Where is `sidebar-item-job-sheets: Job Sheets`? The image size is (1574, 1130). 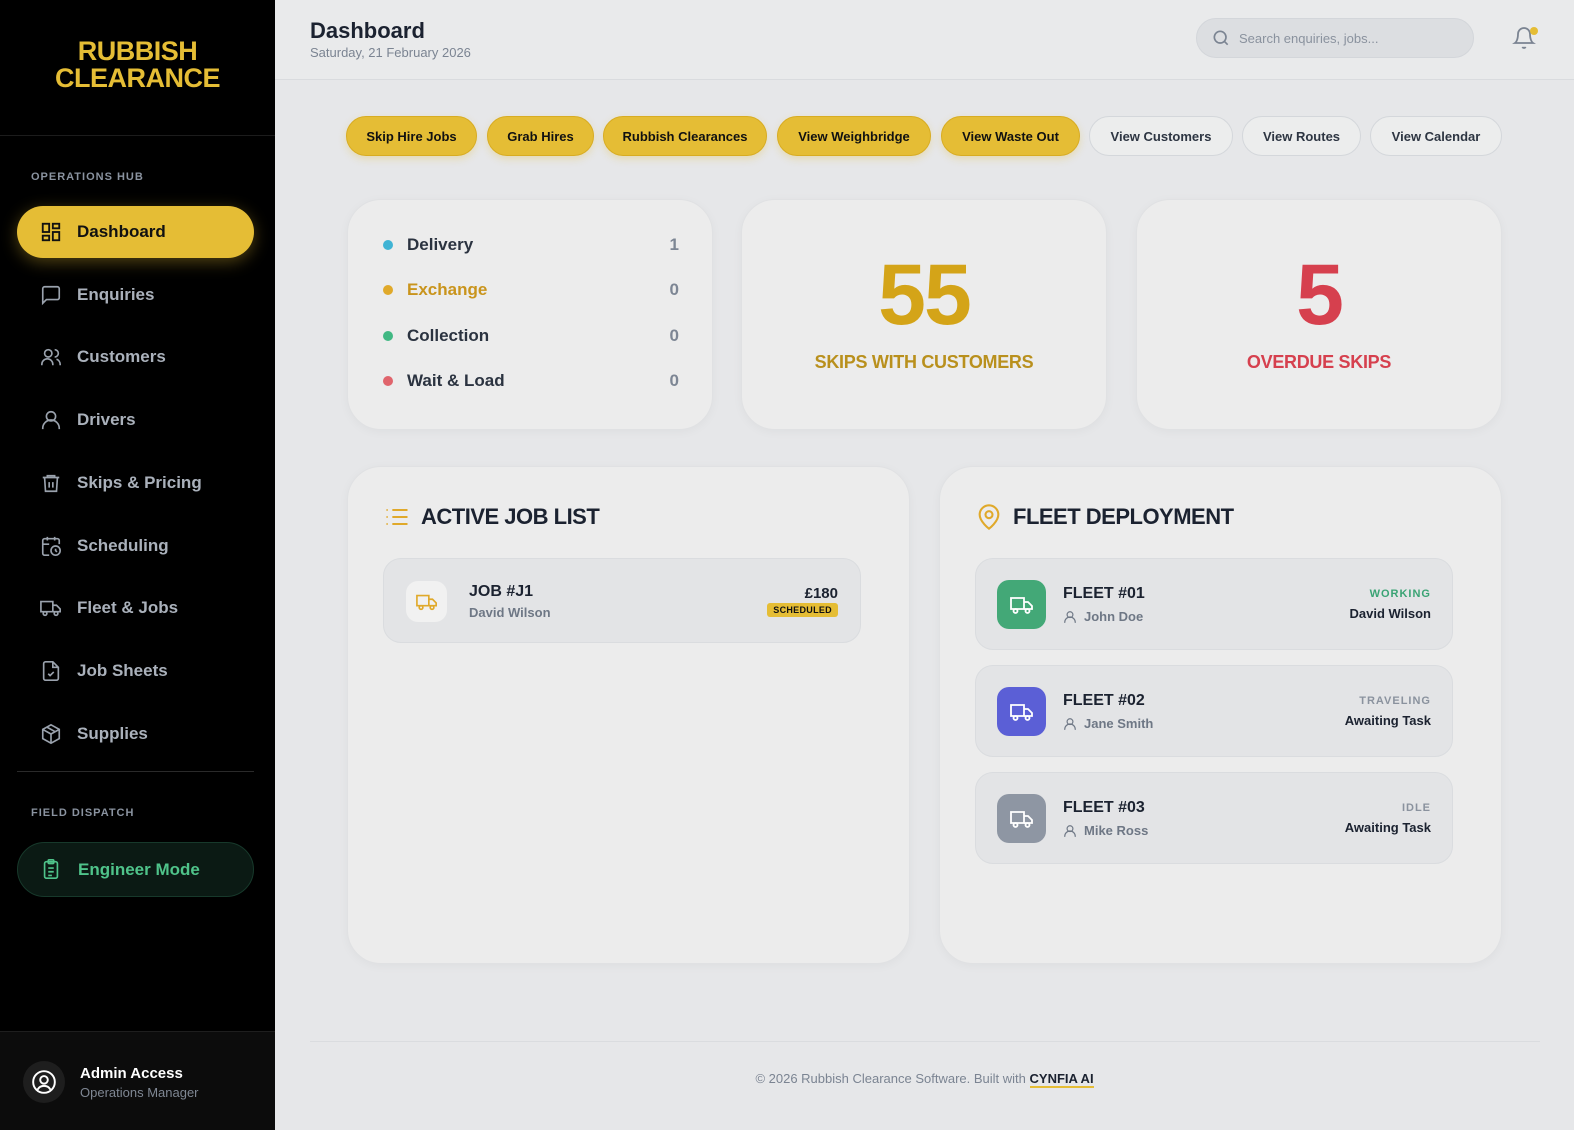 sidebar-item-job-sheets: Job Sheets is located at coordinates (135, 671).